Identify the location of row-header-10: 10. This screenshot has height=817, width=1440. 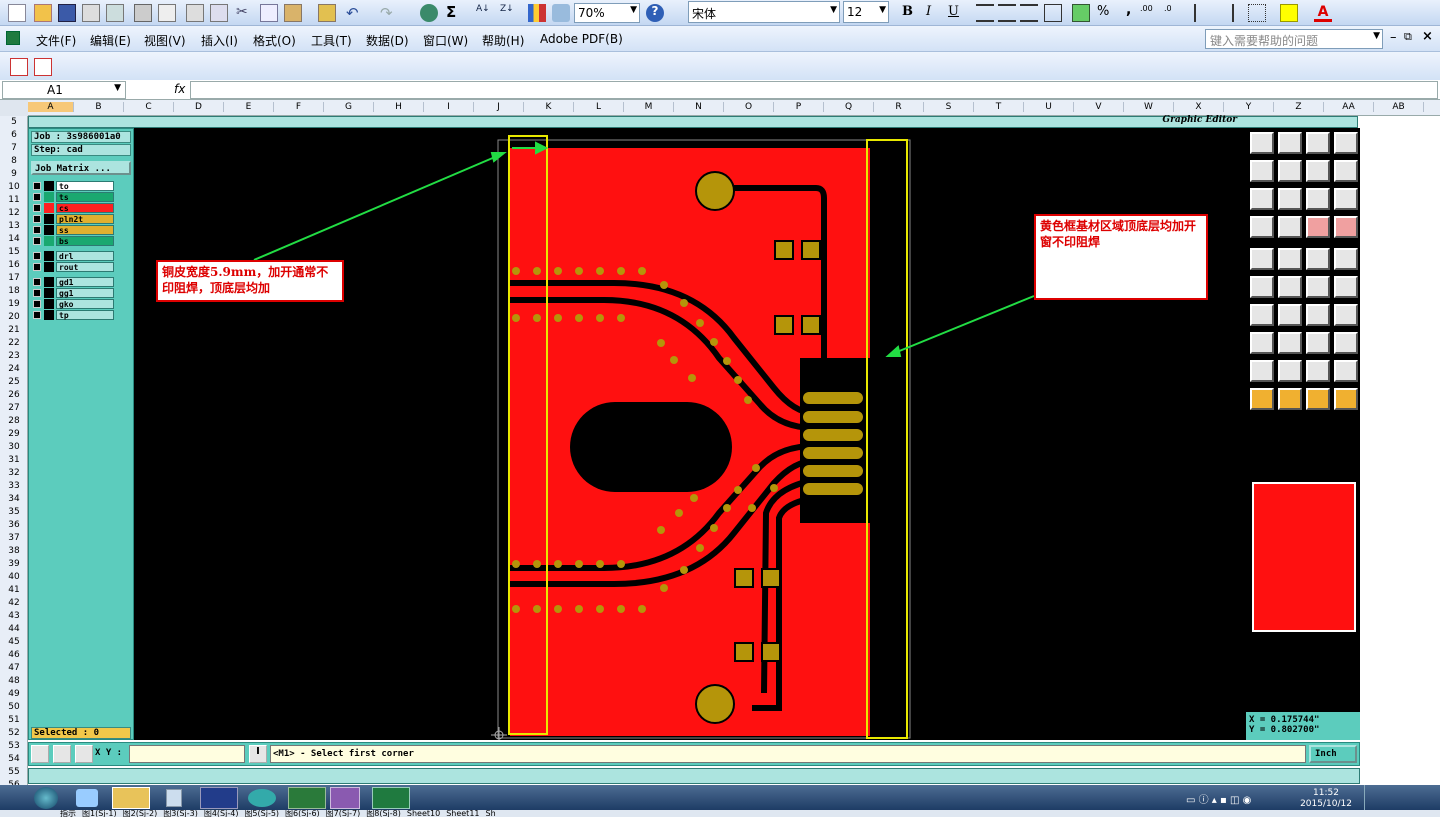
(14, 187).